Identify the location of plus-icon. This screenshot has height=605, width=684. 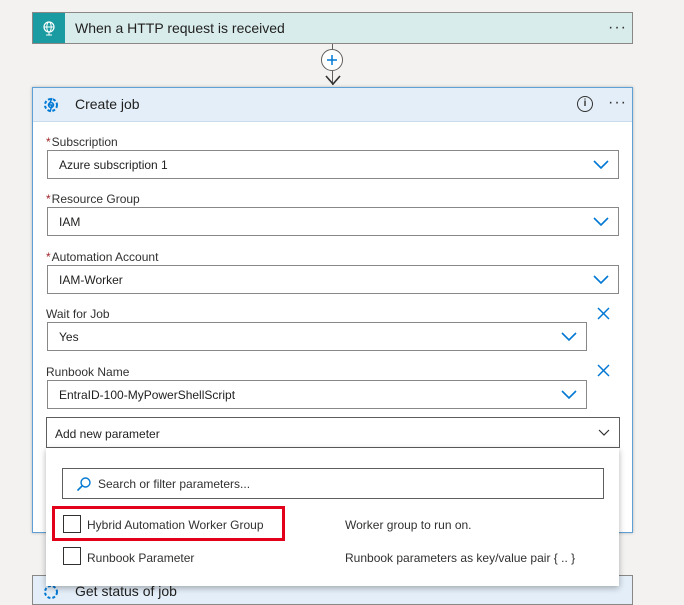
(332, 60).